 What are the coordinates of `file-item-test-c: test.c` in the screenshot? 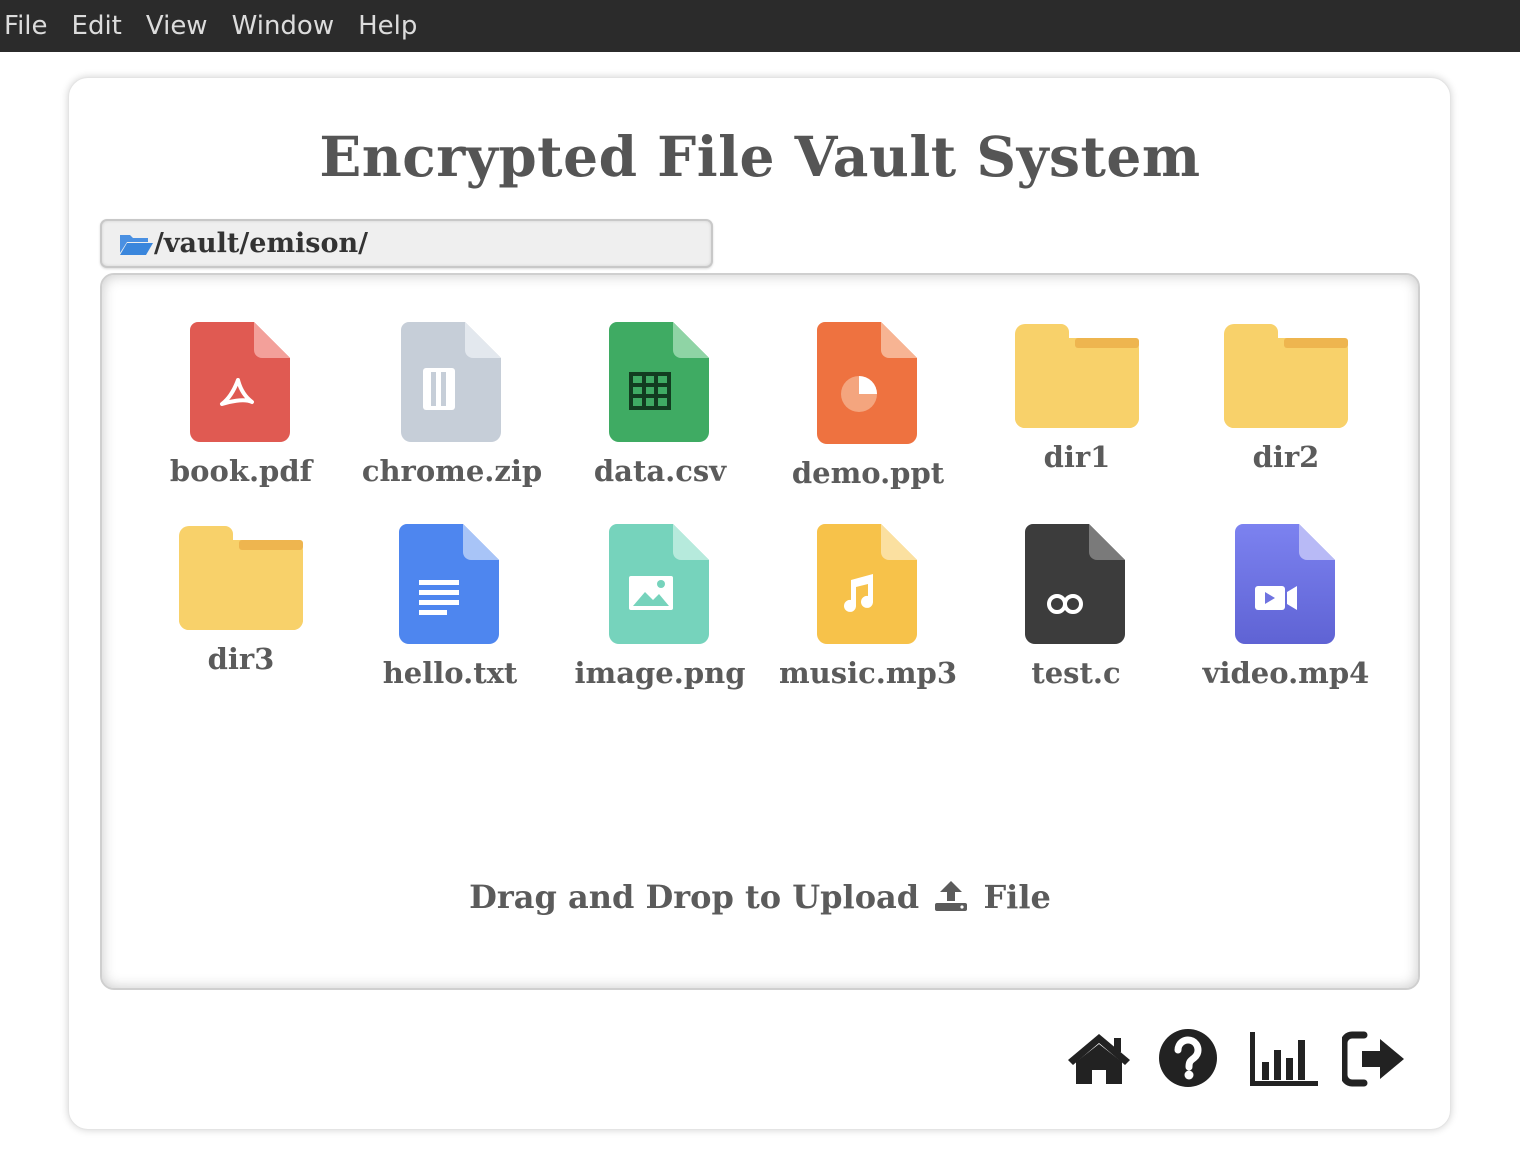 It's located at (1076, 607).